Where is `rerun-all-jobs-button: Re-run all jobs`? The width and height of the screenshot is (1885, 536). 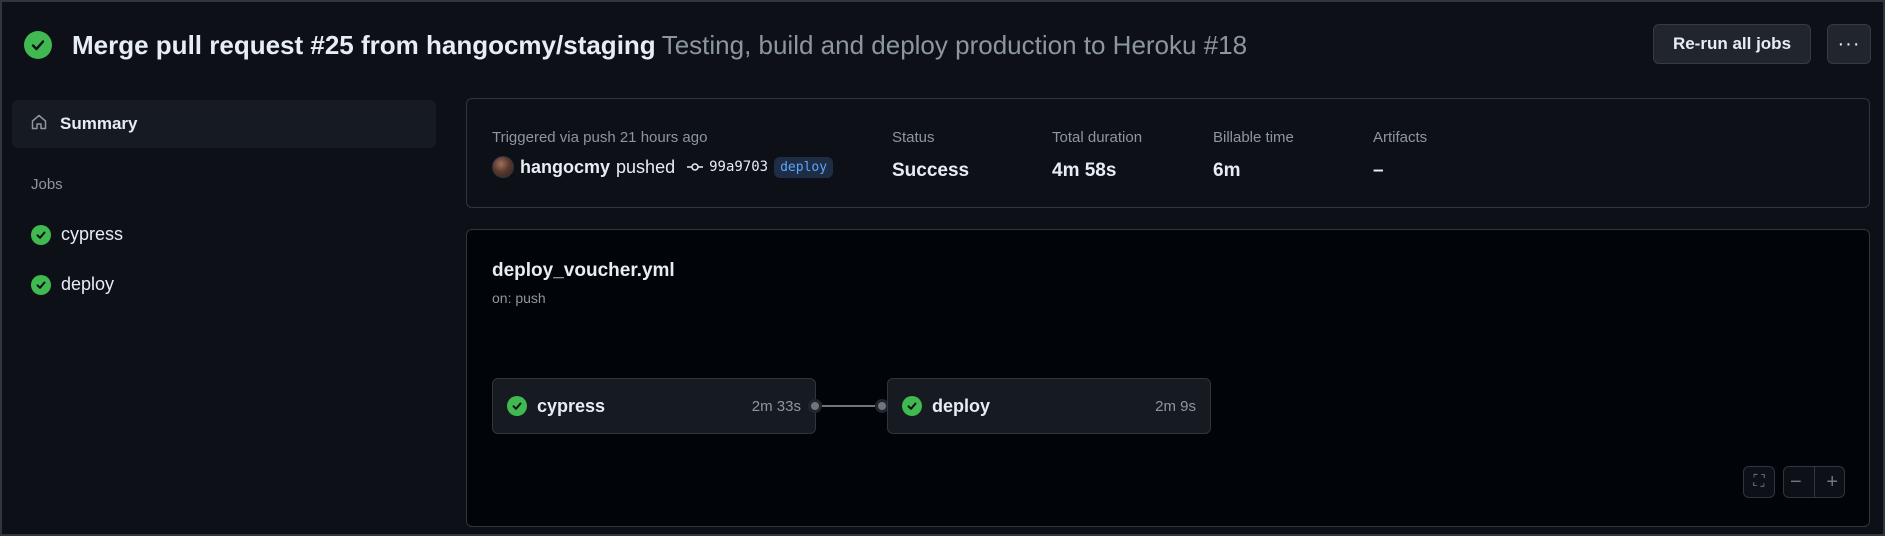 rerun-all-jobs-button: Re-run all jobs is located at coordinates (1732, 44).